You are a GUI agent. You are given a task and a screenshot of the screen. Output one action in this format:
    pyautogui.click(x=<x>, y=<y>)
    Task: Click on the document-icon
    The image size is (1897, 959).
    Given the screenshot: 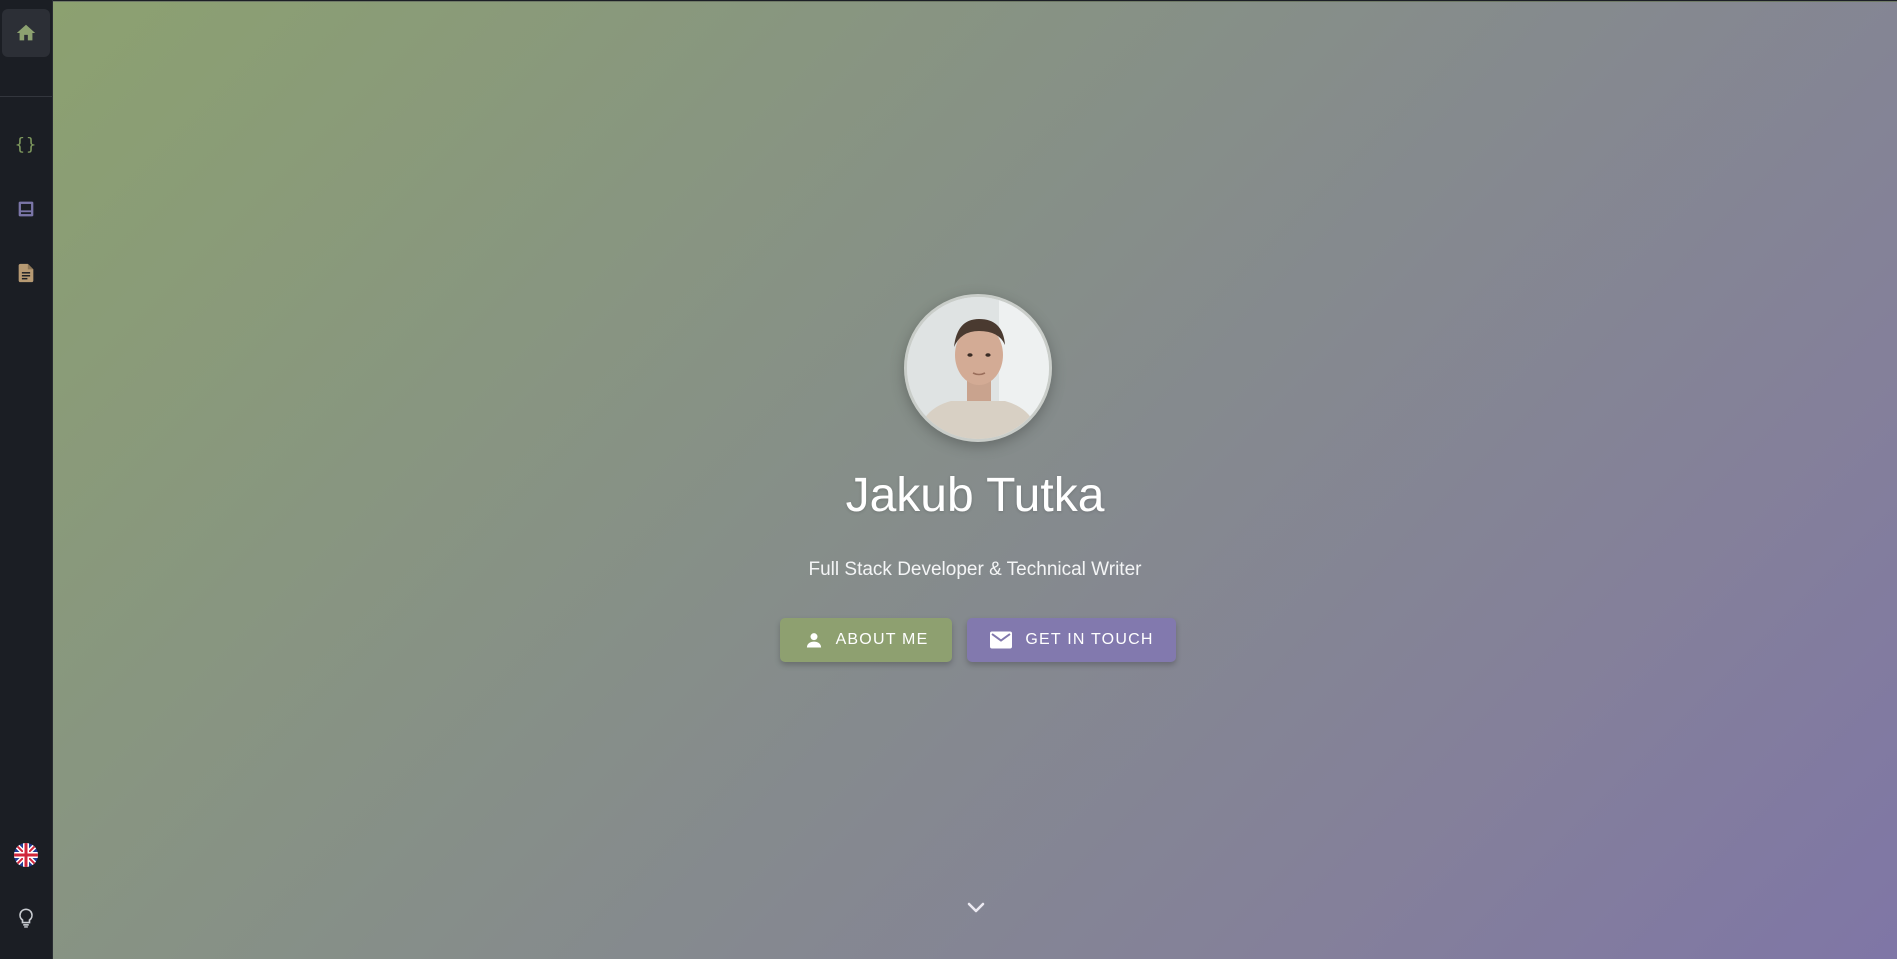 What is the action you would take?
    pyautogui.click(x=26, y=273)
    